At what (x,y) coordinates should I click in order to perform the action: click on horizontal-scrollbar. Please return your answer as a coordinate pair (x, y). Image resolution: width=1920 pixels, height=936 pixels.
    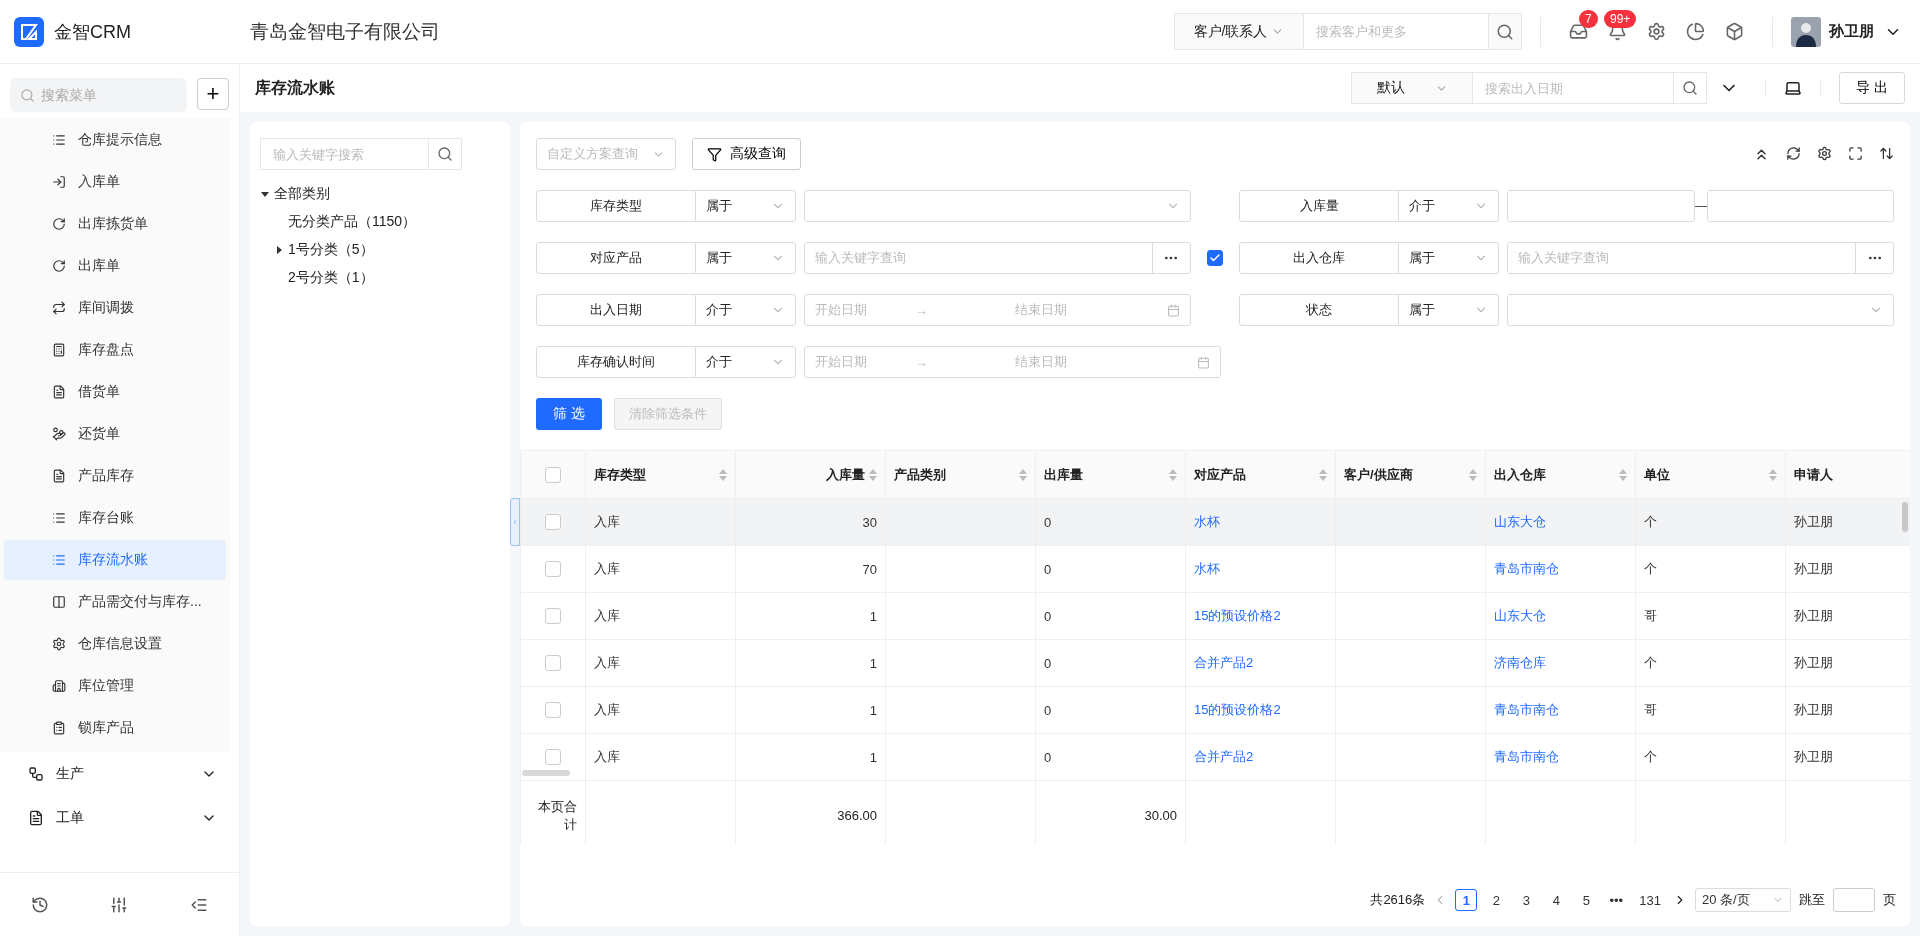
    Looking at the image, I should click on (546, 773).